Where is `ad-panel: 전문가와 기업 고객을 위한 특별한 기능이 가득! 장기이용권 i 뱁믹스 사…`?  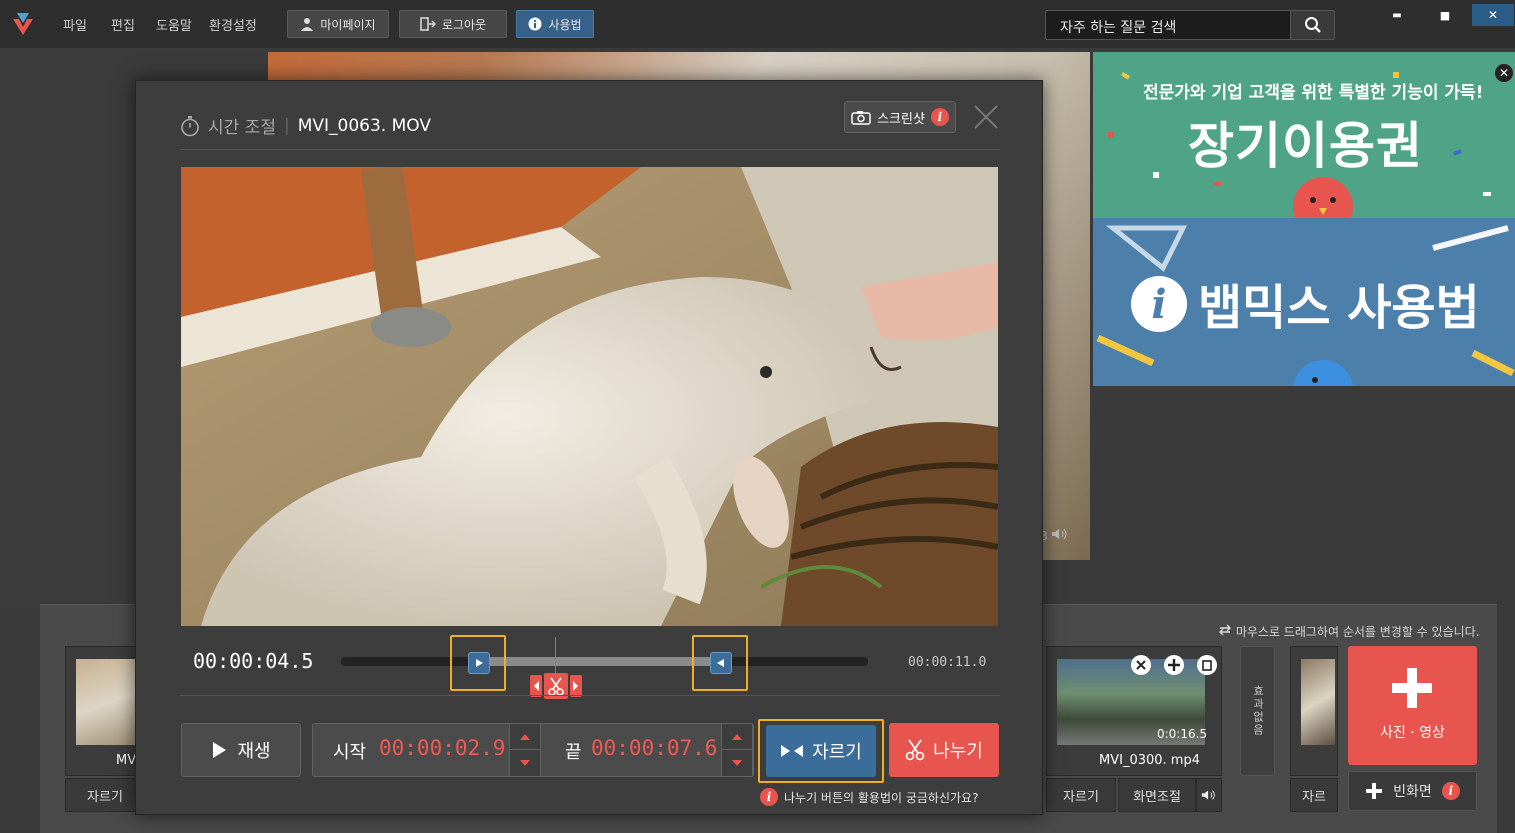
ad-panel: 전문가와 기업 고객을 위한 특별한 기능이 가득! 장기이용권 i 뱁믹스 사… is located at coordinates (1304, 219).